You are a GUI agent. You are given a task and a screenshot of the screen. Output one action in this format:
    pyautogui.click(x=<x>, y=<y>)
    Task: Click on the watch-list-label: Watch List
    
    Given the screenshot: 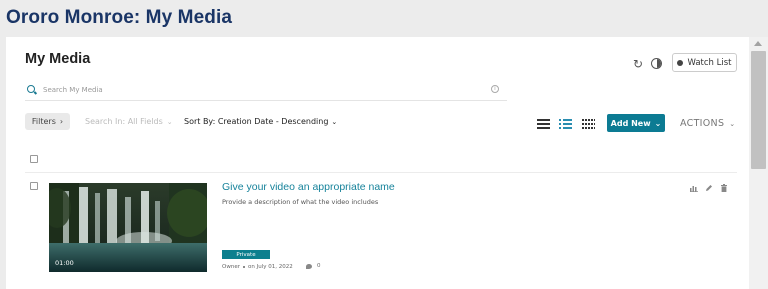 What is the action you would take?
    pyautogui.click(x=709, y=62)
    